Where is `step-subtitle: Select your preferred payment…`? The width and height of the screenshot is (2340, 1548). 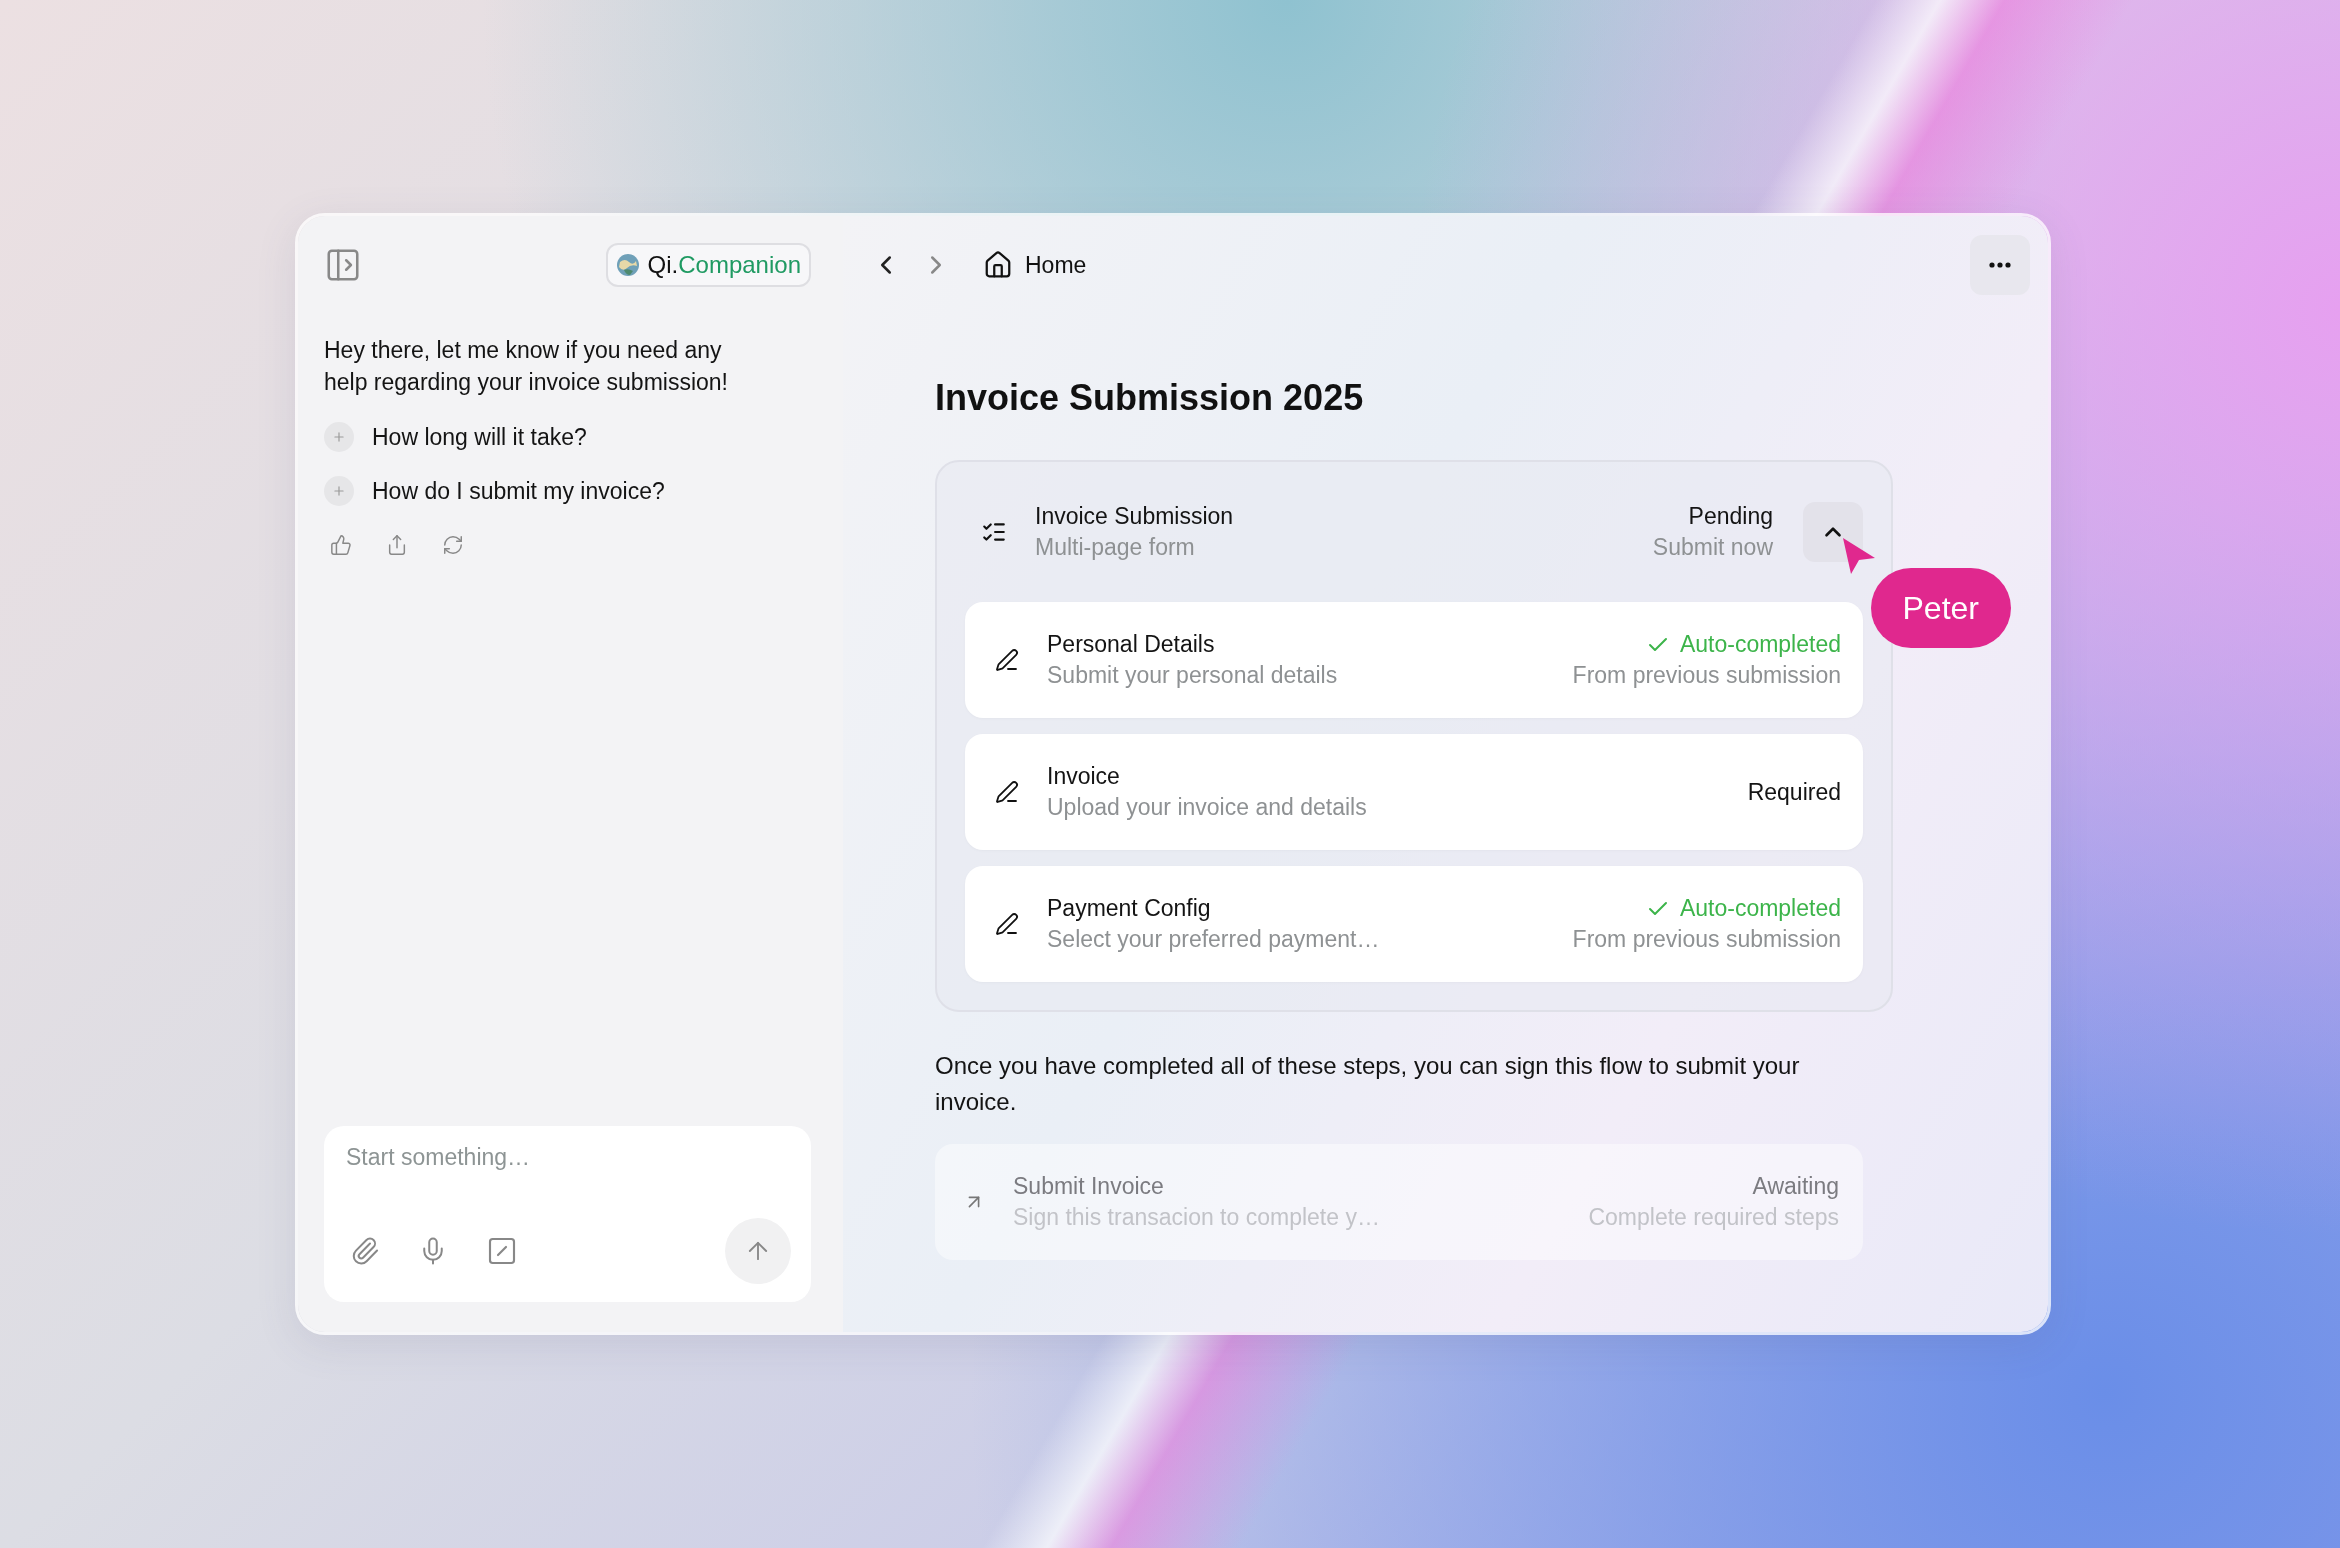
step-subtitle: Select your preferred payment… is located at coordinates (1214, 939).